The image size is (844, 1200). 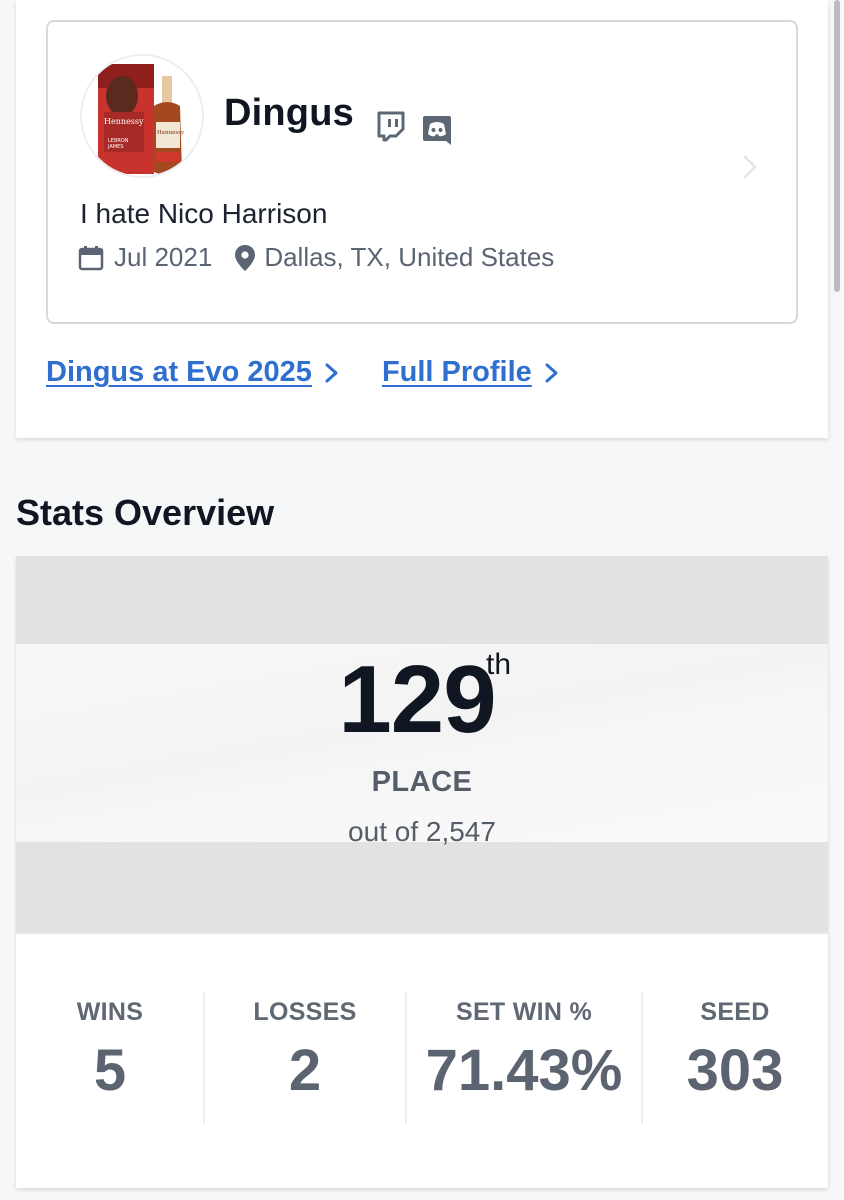 What do you see at coordinates (305, 1070) in the screenshot?
I see `stat-value: 2` at bounding box center [305, 1070].